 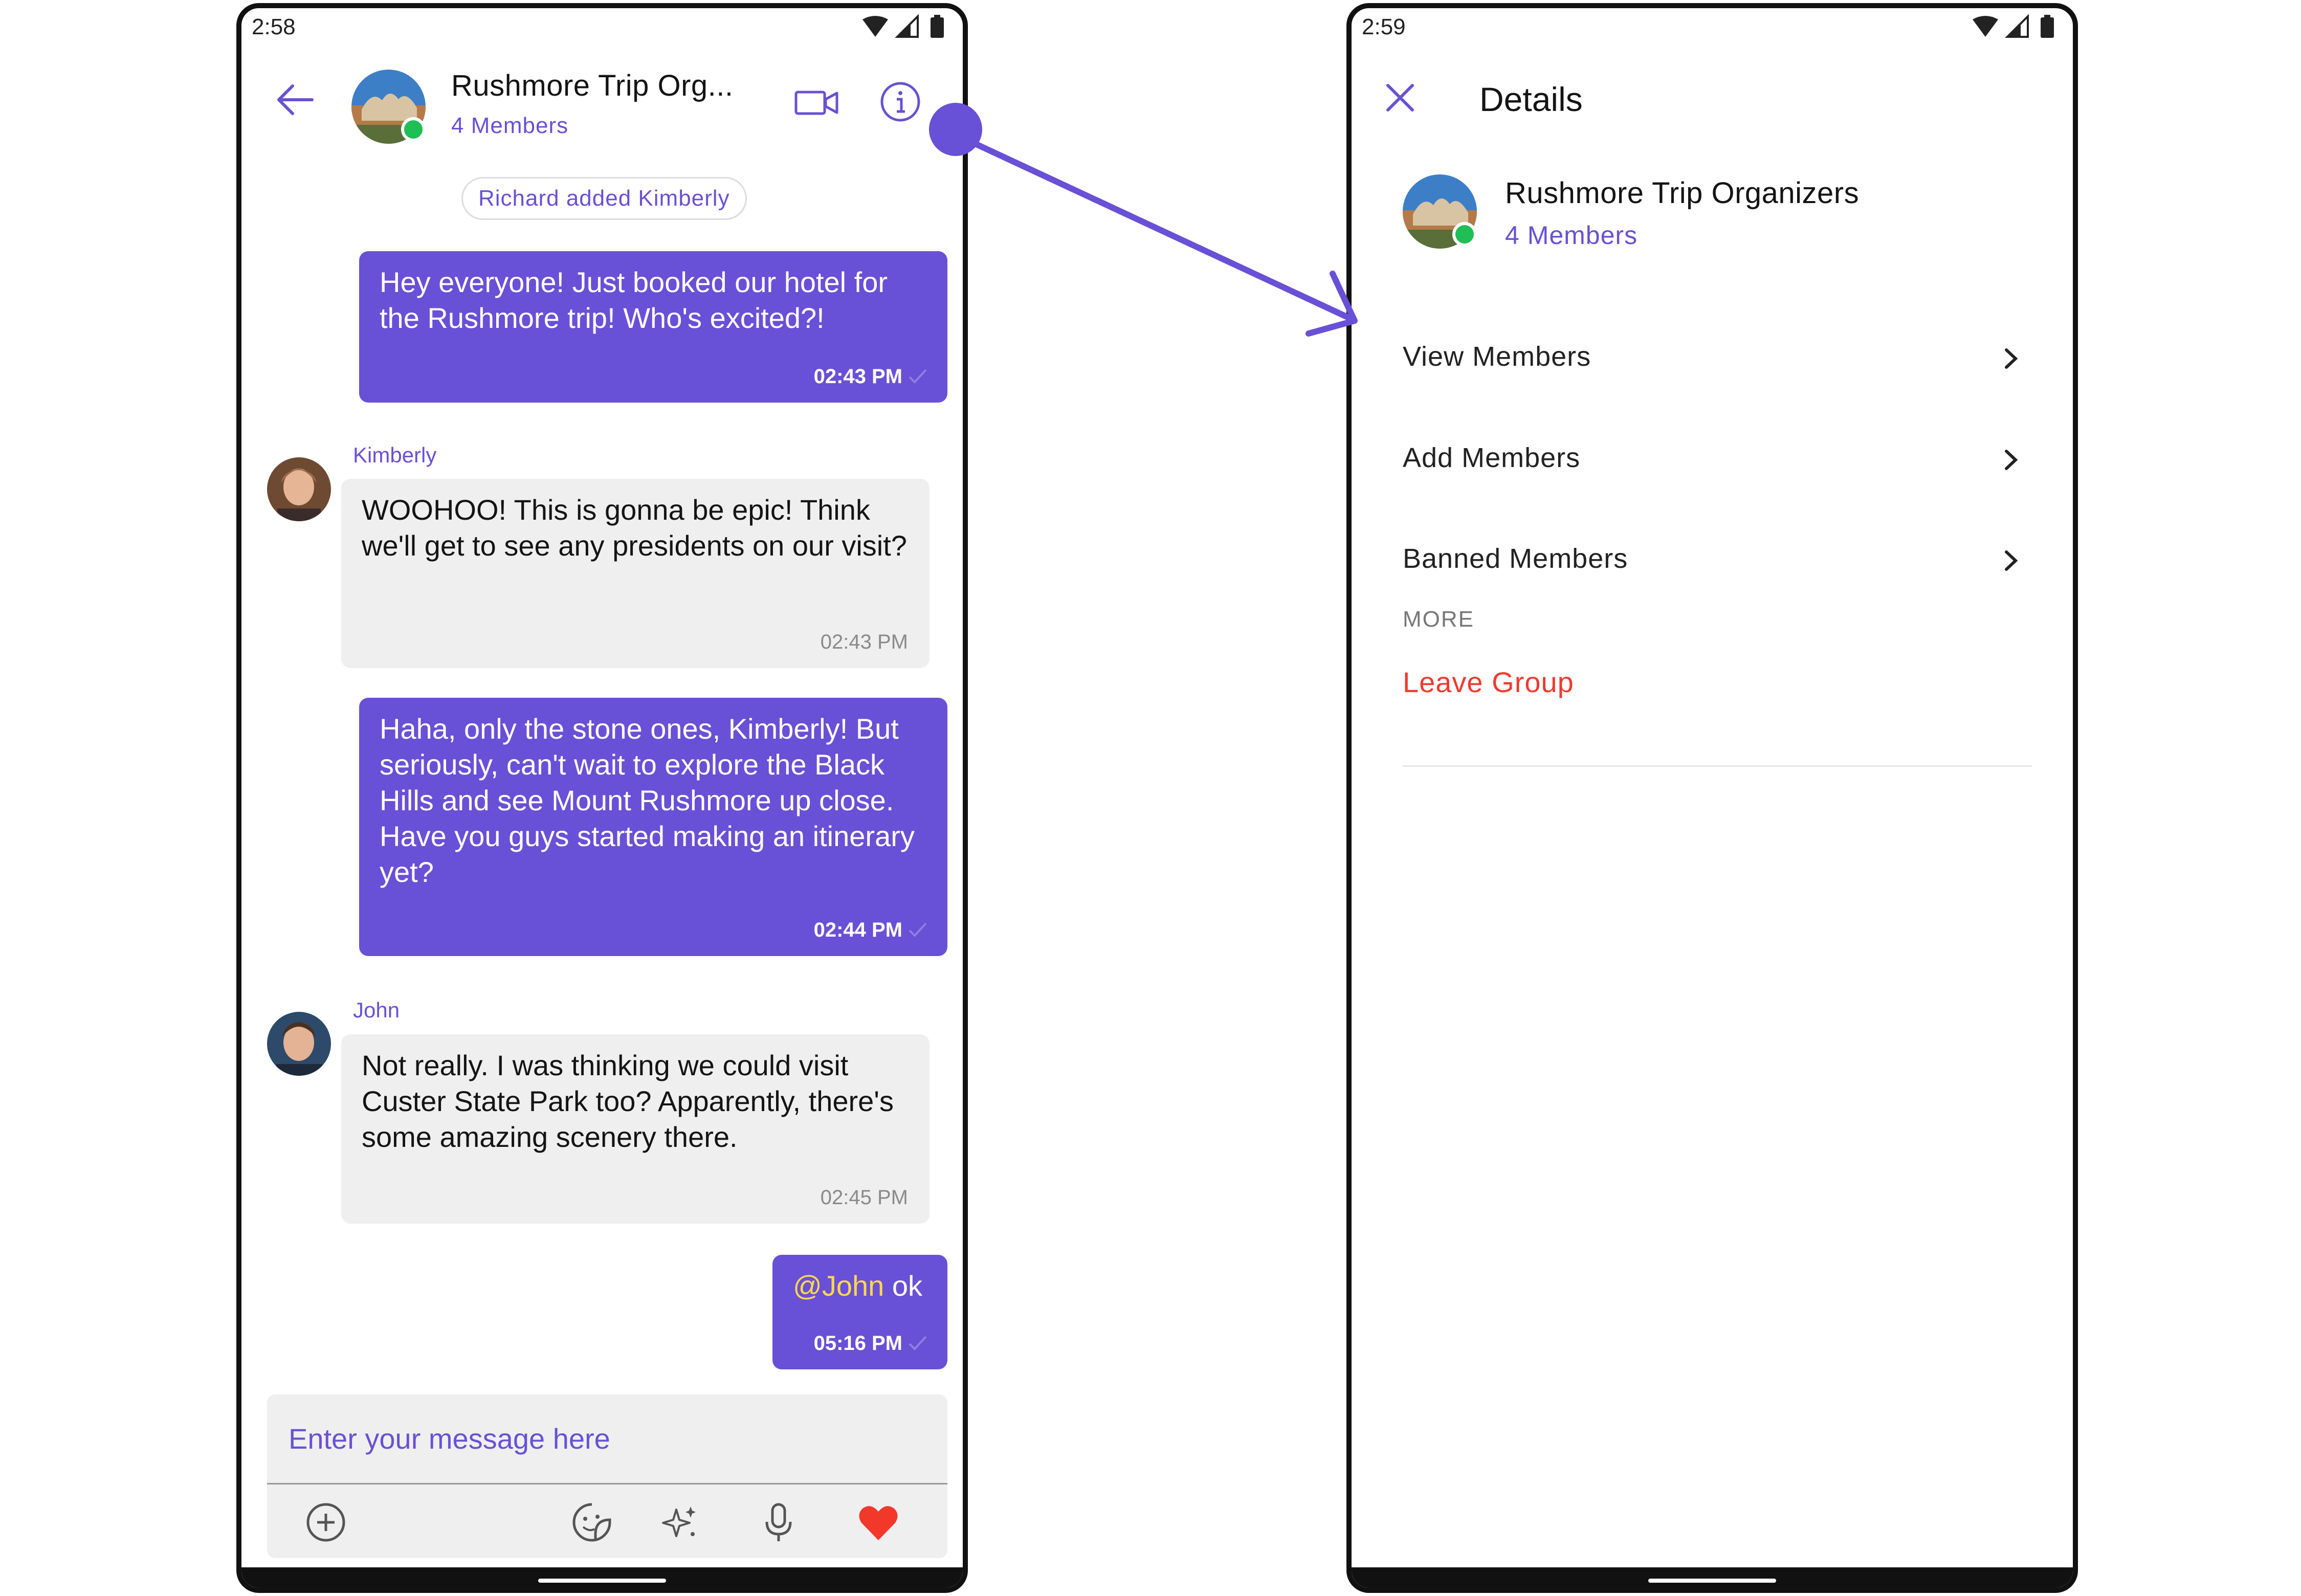 What do you see at coordinates (1682, 193) in the screenshot?
I see `group-name: Rushmore Trip Organizers` at bounding box center [1682, 193].